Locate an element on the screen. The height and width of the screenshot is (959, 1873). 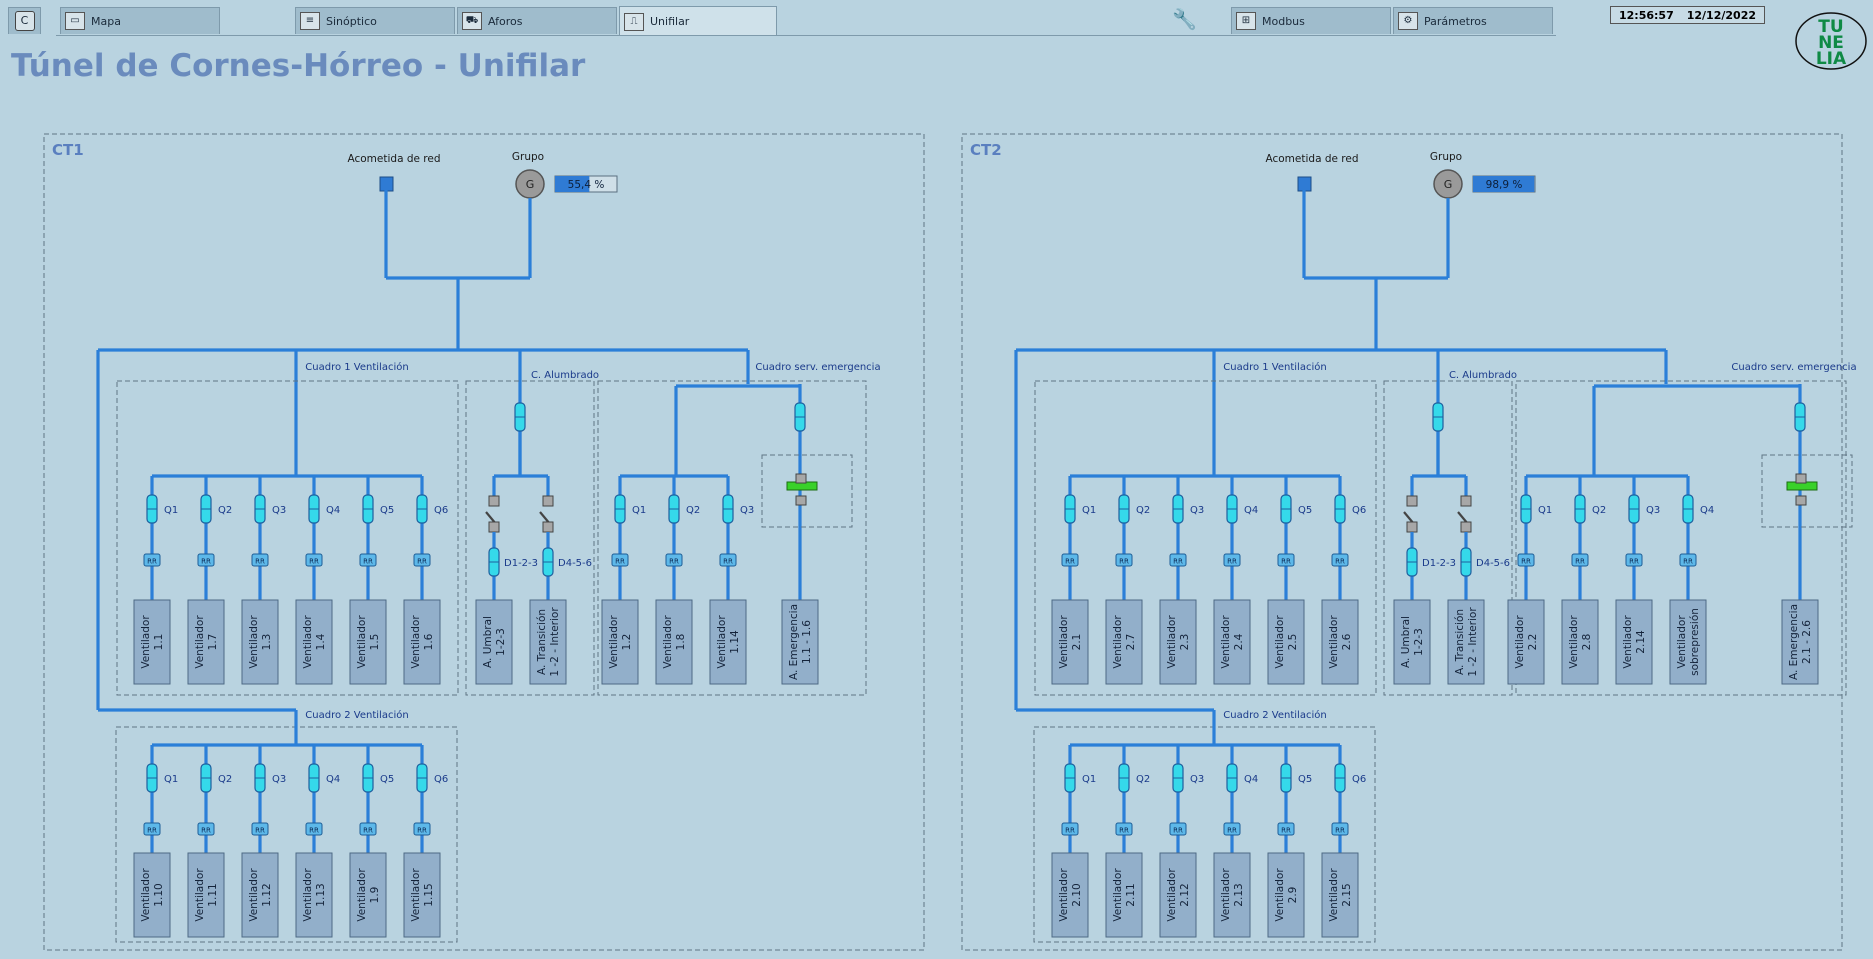
grid-supply-icon is located at coordinates (386, 184).